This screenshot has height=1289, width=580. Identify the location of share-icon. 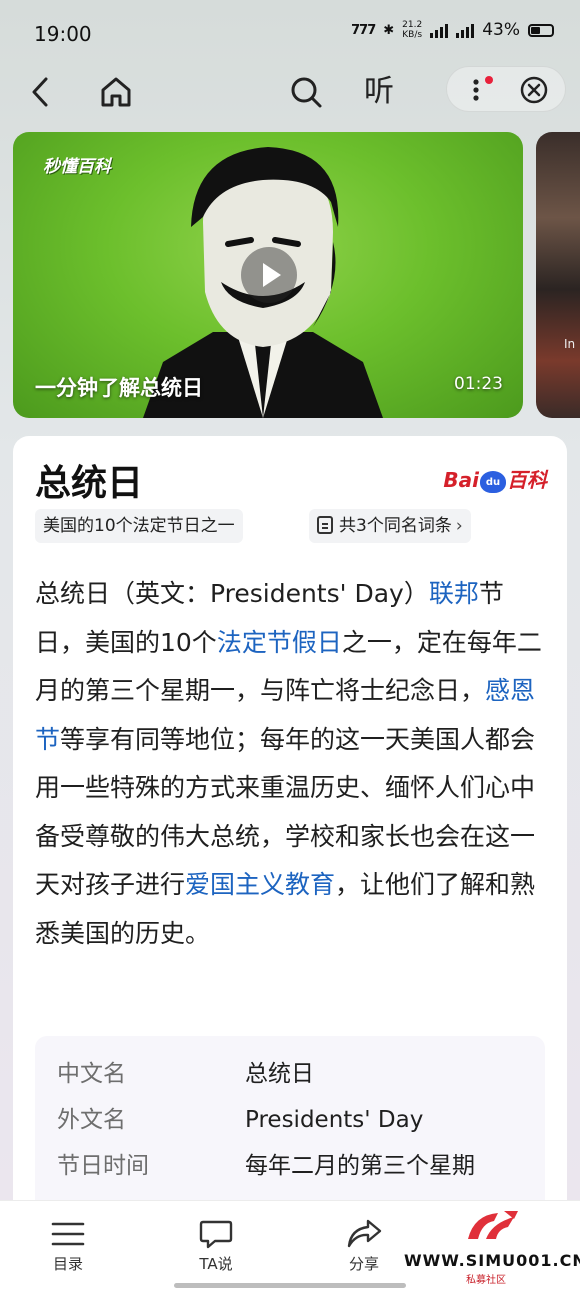
(364, 1233).